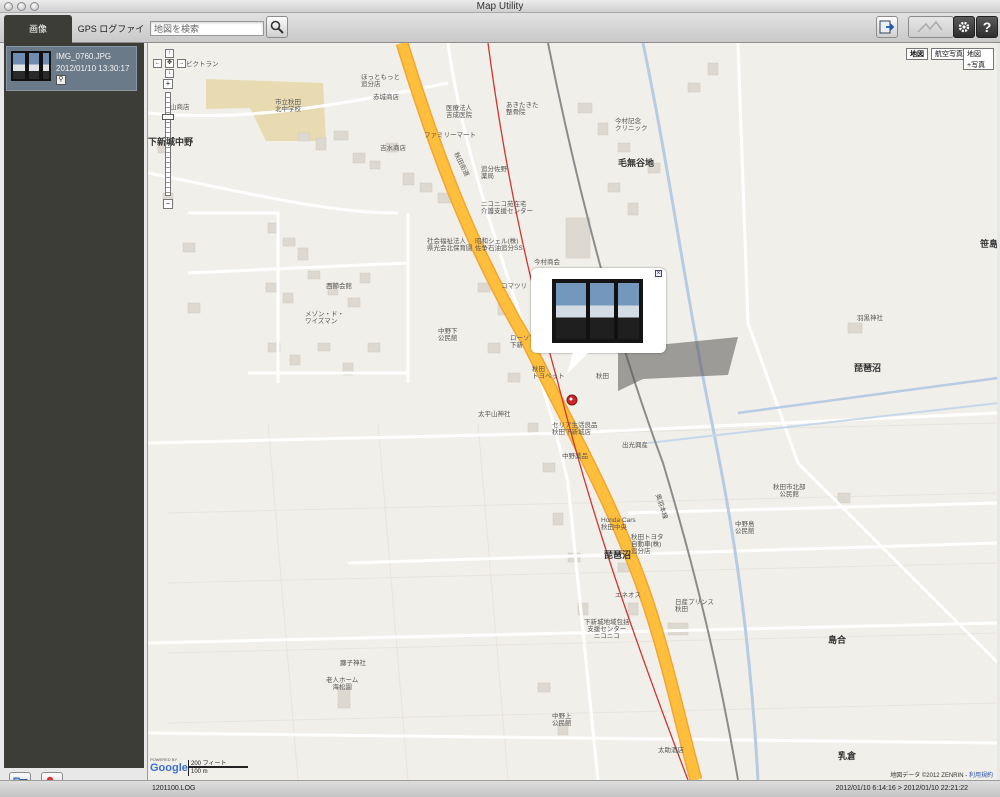  What do you see at coordinates (500, 37) in the screenshot?
I see `toolbar: 画像 GPS ログファイル ?` at bounding box center [500, 37].